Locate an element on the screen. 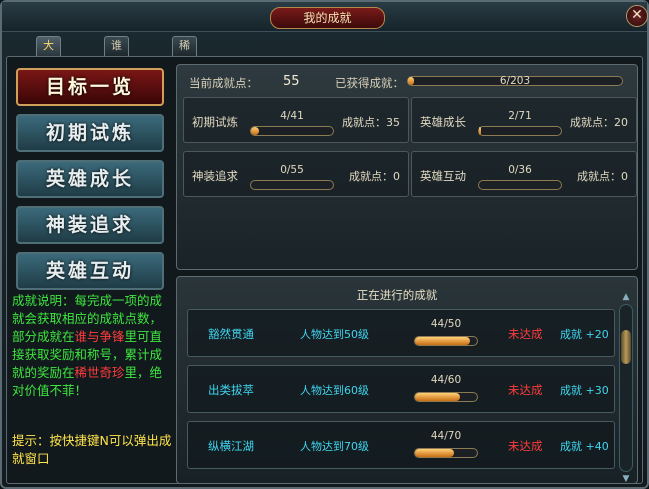  window-title: 我的成就 is located at coordinates (327, 18).